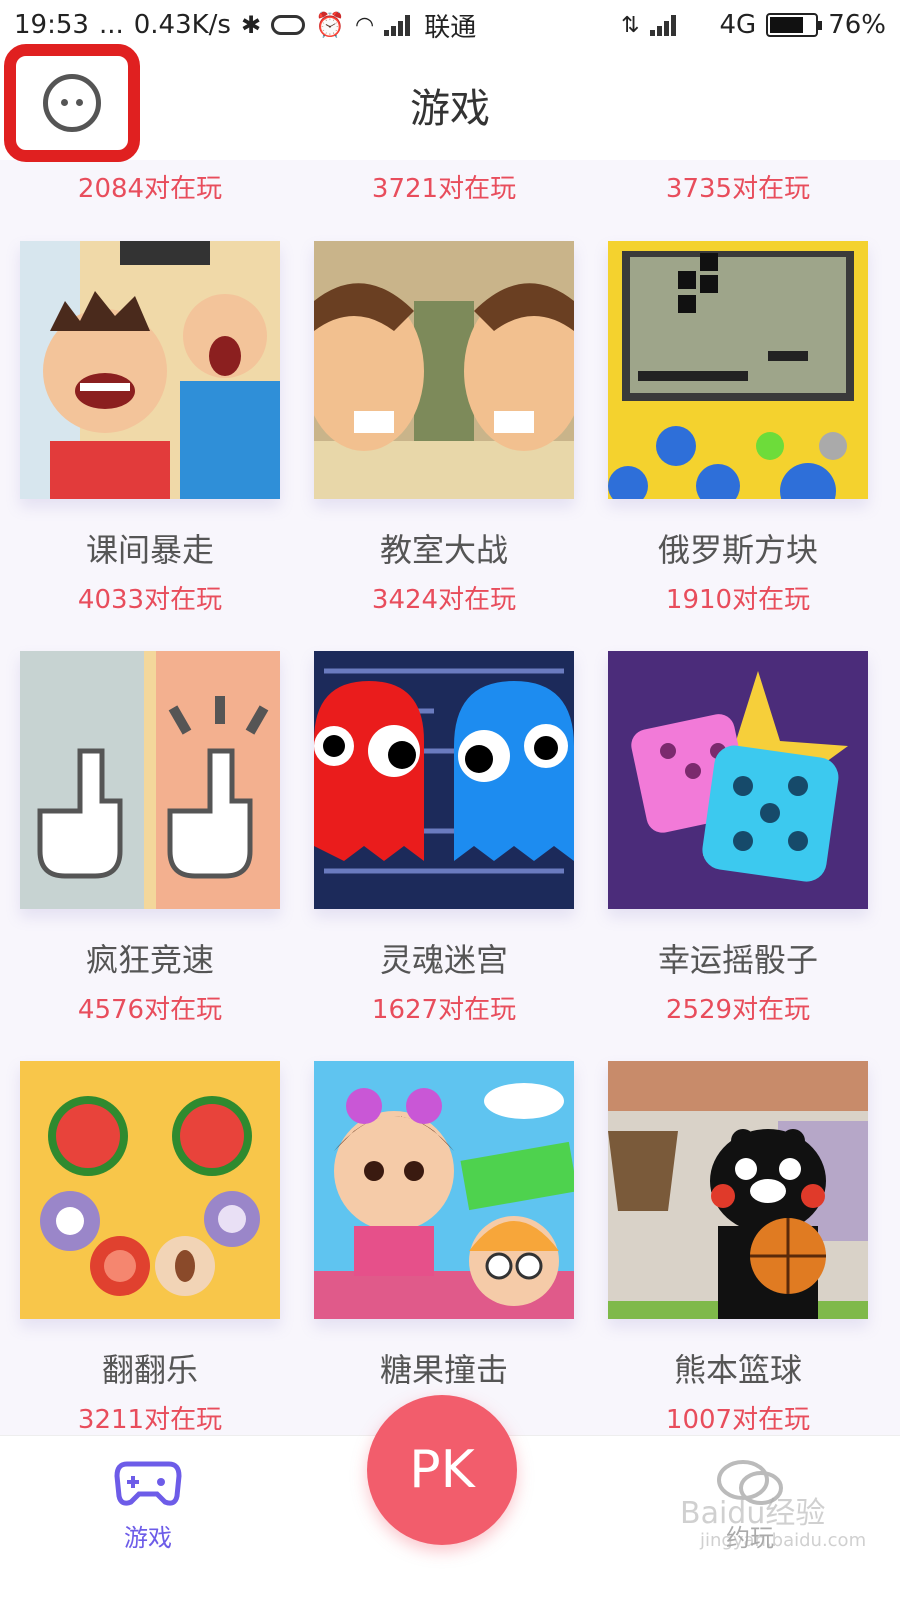  I want to click on game-thumbnail-flip-fun, so click(150, 1190).